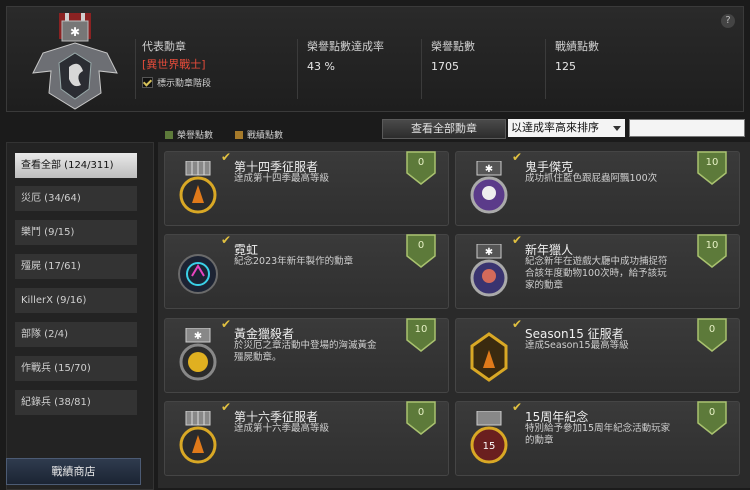 This screenshot has height=490, width=750. I want to click on medal-desc: 成功抓住藍色跟屁蟲阿飄100次, so click(591, 178).